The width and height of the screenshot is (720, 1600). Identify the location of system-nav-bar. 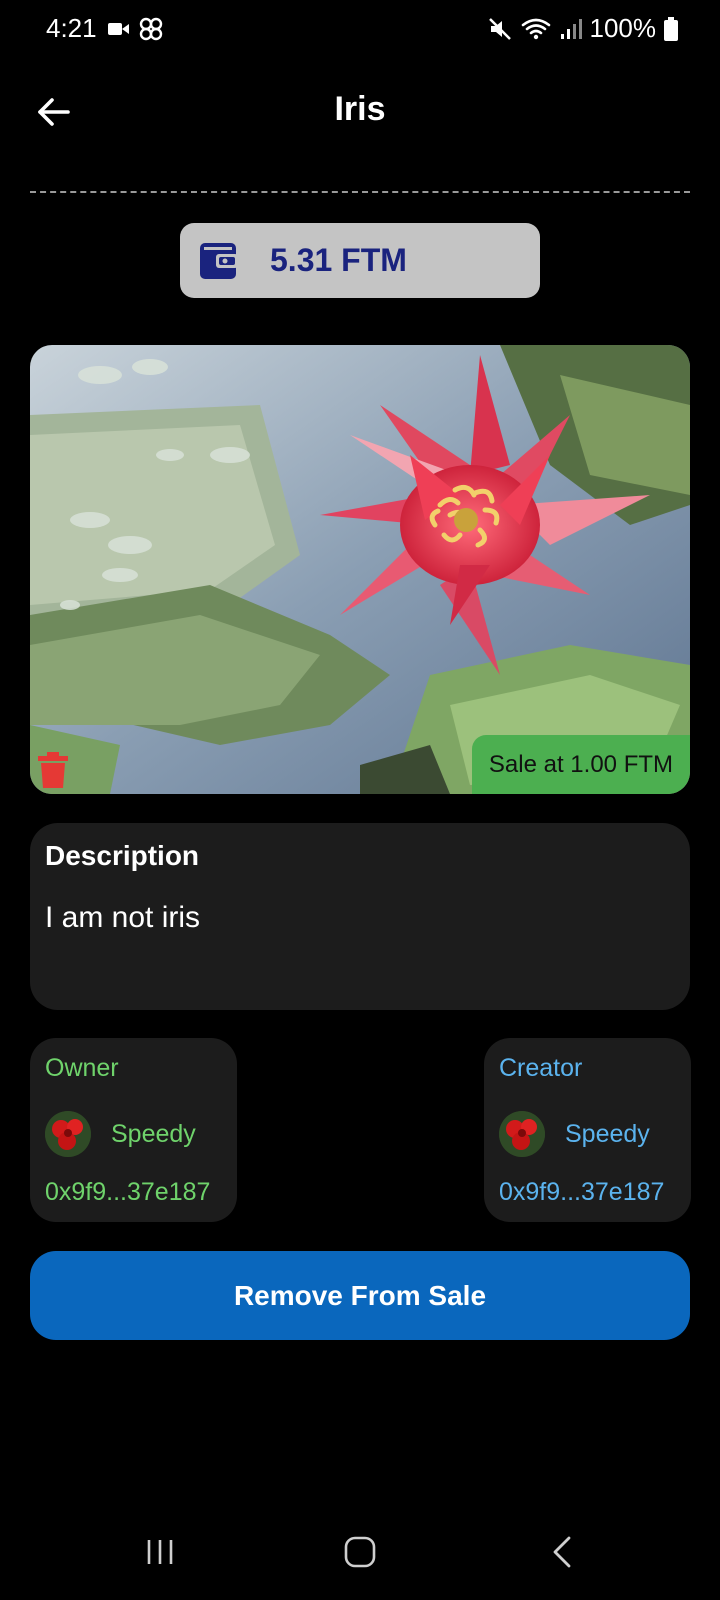
(360, 1555).